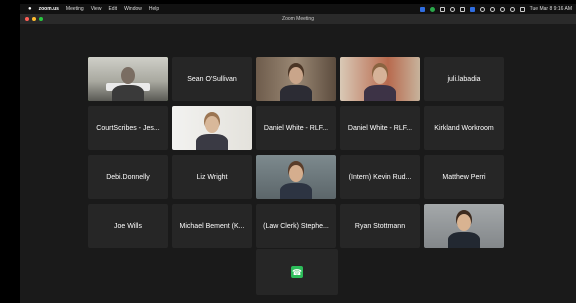 The height and width of the screenshot is (303, 576). I want to click on participant-tile: Liz Wright, so click(212, 177).